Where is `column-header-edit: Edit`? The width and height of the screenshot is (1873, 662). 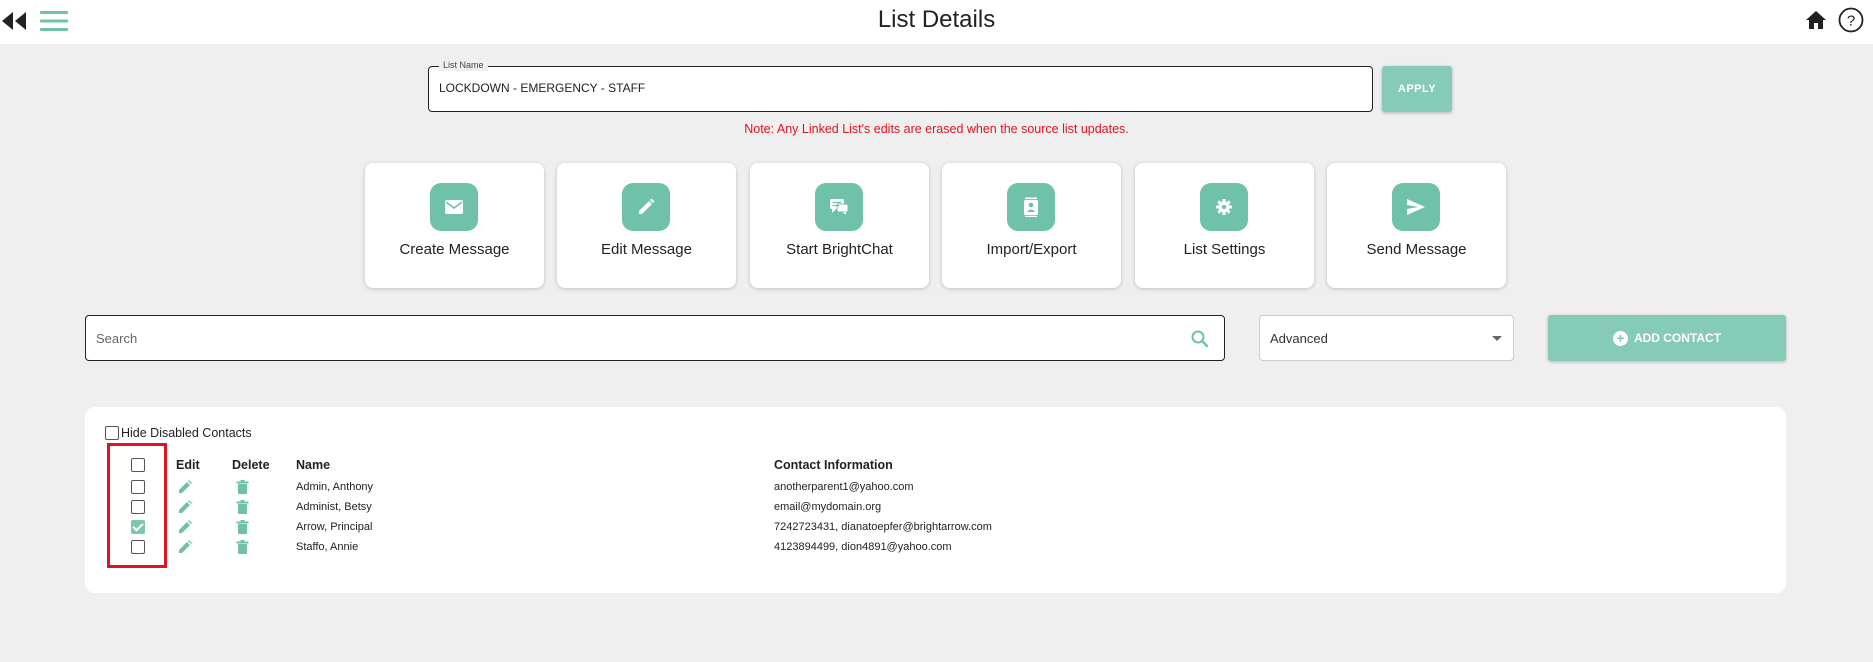 column-header-edit: Edit is located at coordinates (188, 465).